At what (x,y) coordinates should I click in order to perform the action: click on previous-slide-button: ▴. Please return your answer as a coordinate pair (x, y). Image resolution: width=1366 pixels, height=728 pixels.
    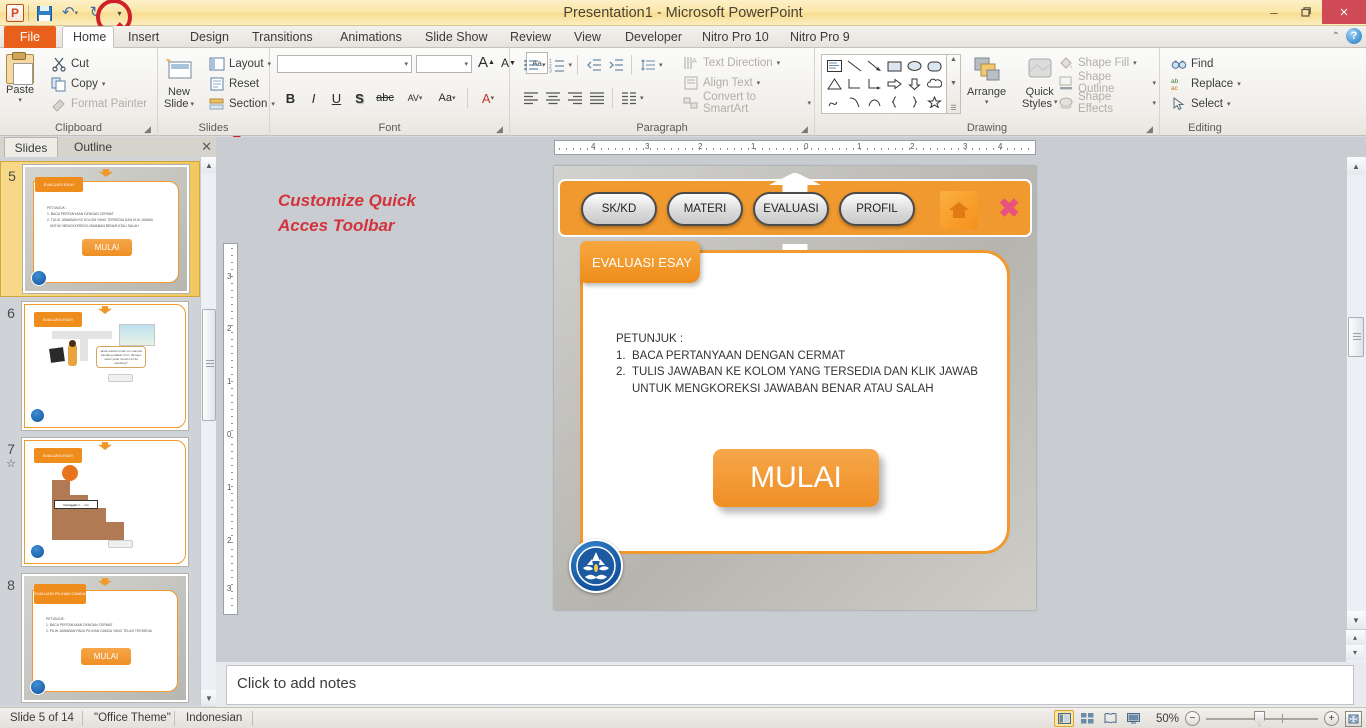
    Looking at the image, I should click on (1355, 637).